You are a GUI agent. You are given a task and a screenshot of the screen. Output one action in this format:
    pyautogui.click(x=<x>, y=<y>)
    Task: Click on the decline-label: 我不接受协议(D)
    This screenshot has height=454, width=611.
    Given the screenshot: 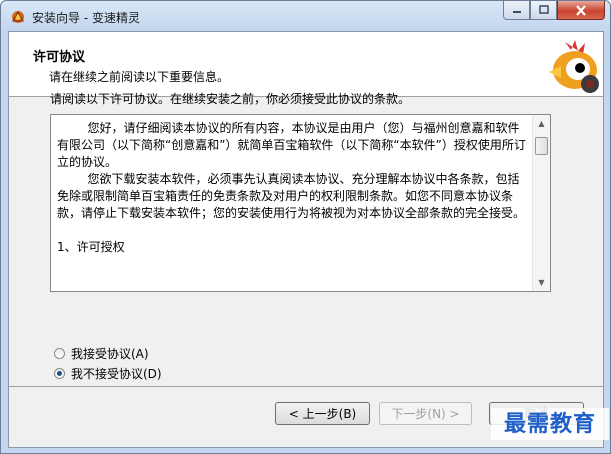 What is the action you would take?
    pyautogui.click(x=116, y=373)
    